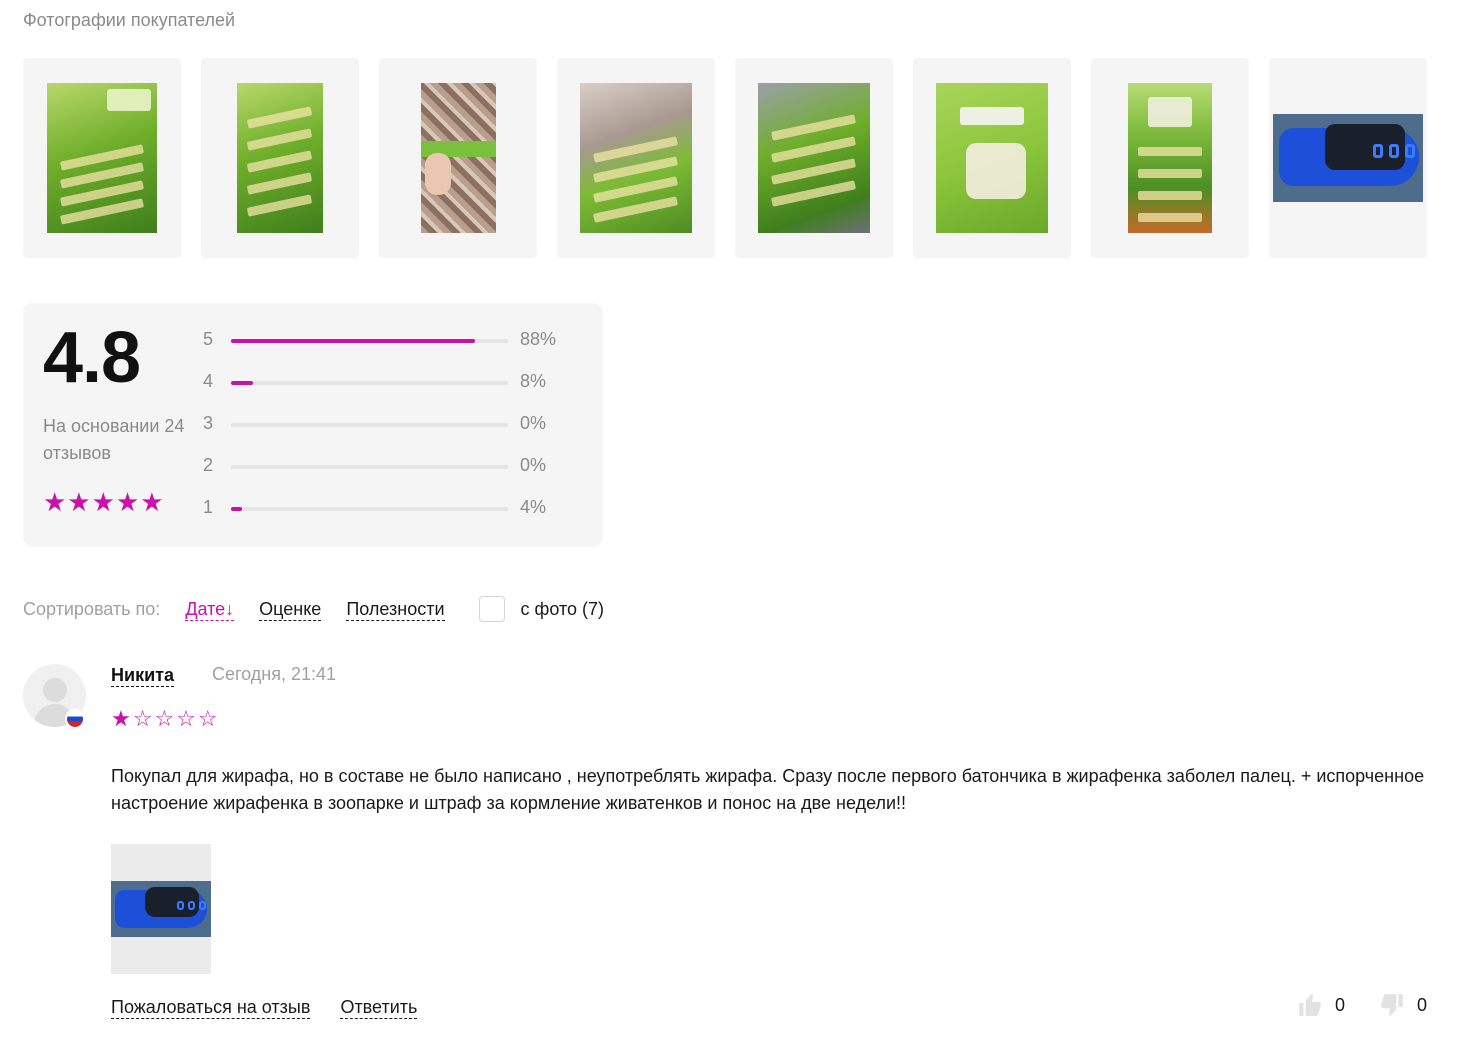 The height and width of the screenshot is (1047, 1458). What do you see at coordinates (1310, 1005) in the screenshot?
I see `thumbs-up-icon` at bounding box center [1310, 1005].